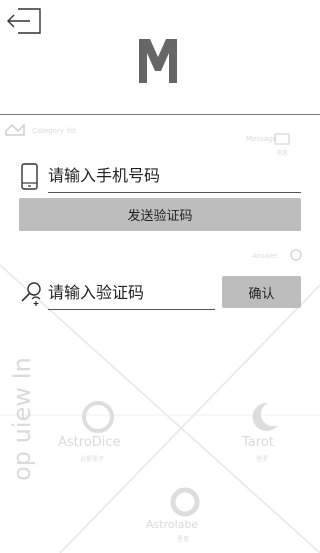 Image resolution: width=320 pixels, height=553 pixels. I want to click on bg-answer-label: Answer, so click(265, 256).